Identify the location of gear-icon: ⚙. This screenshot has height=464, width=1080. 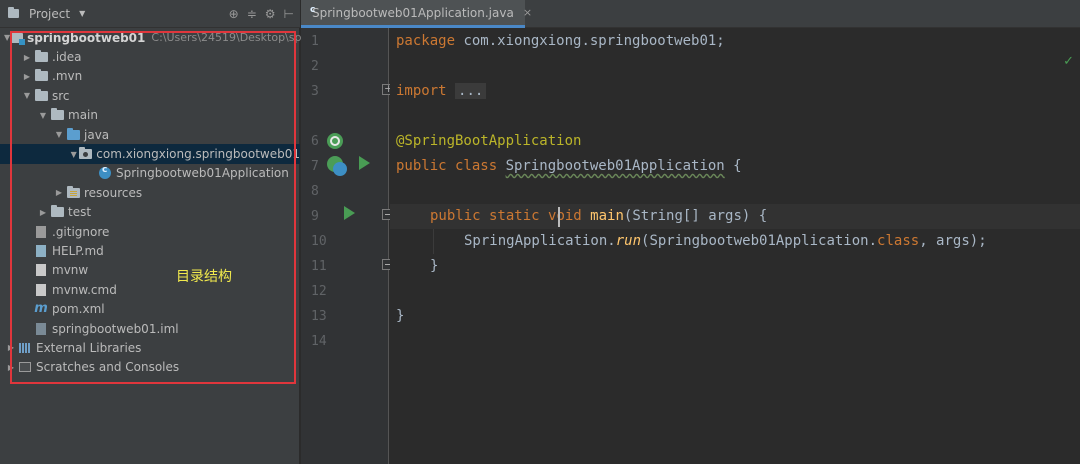
(270, 14).